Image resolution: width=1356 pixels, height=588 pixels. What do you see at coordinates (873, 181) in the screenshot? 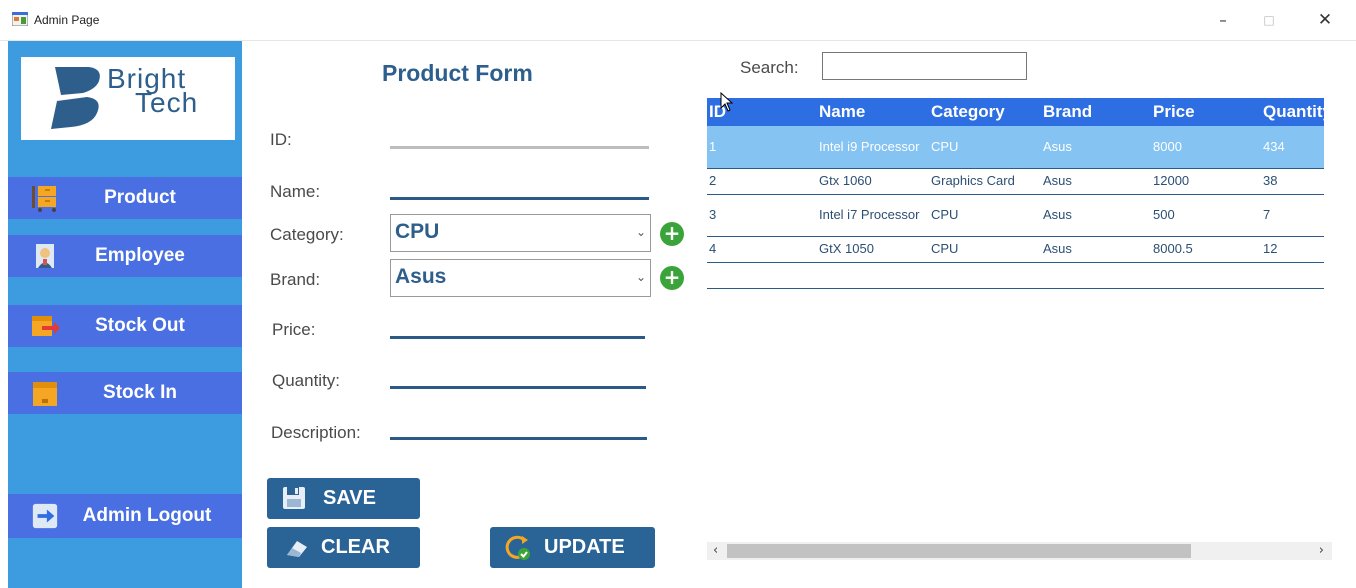
I see `cell-name: Gtx 1060` at bounding box center [873, 181].